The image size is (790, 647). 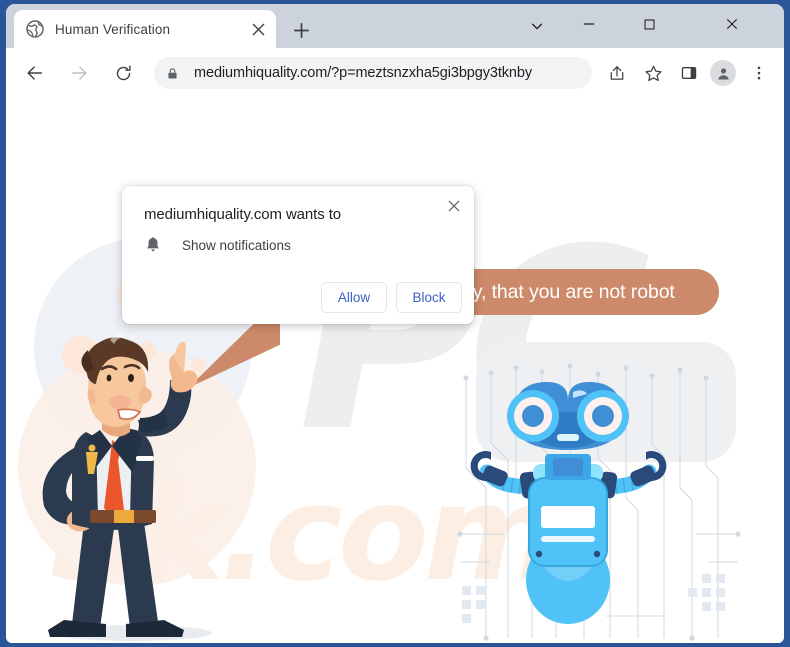 What do you see at coordinates (391, 297) in the screenshot?
I see `popup-button-row: Allow Block` at bounding box center [391, 297].